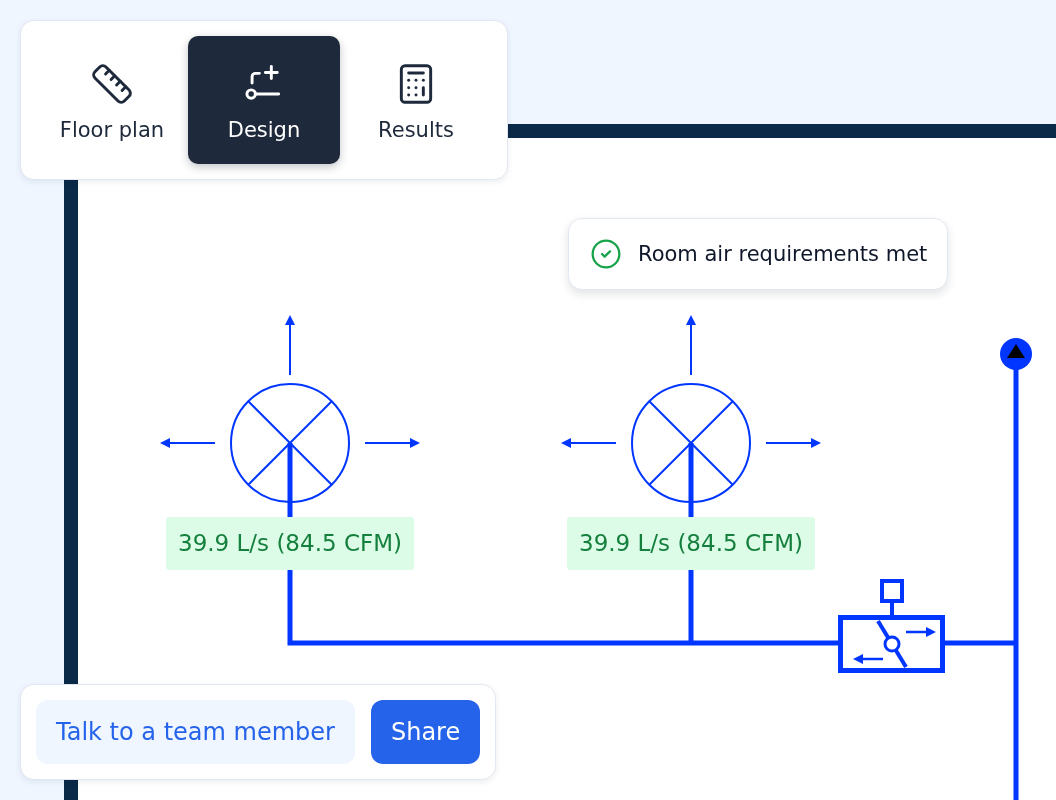  What do you see at coordinates (606, 254) in the screenshot?
I see `check-circle-icon` at bounding box center [606, 254].